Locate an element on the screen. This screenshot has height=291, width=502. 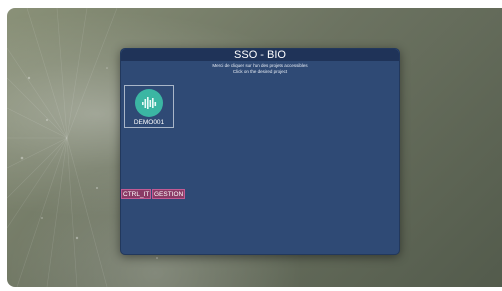
project-label: DEMO001 is located at coordinates (149, 122).